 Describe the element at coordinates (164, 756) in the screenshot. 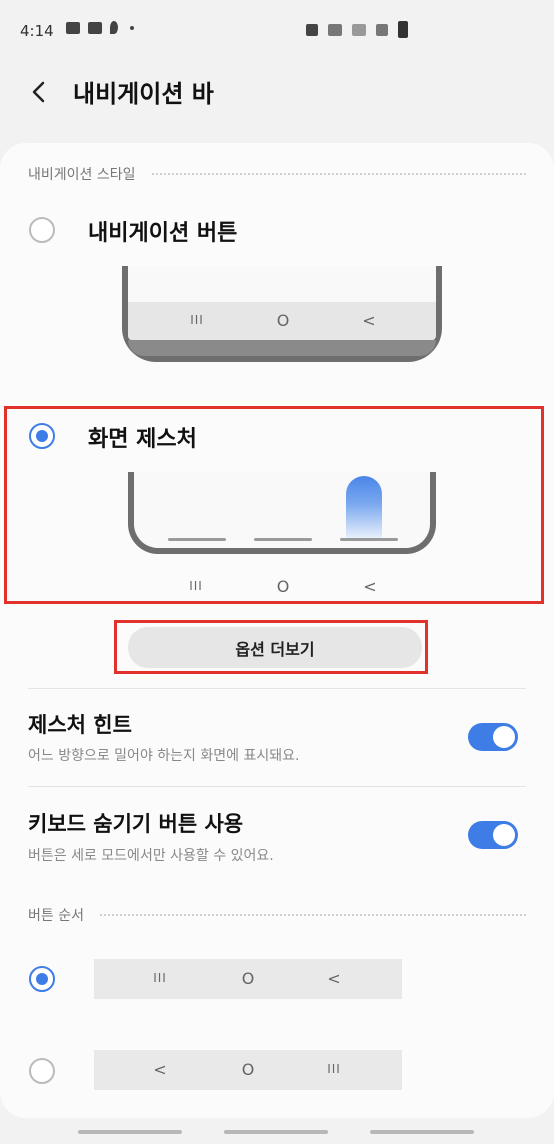

I see `setting-description: 어느 방향으로 밀어야 하는지 화면에 표시돼요.` at that location.